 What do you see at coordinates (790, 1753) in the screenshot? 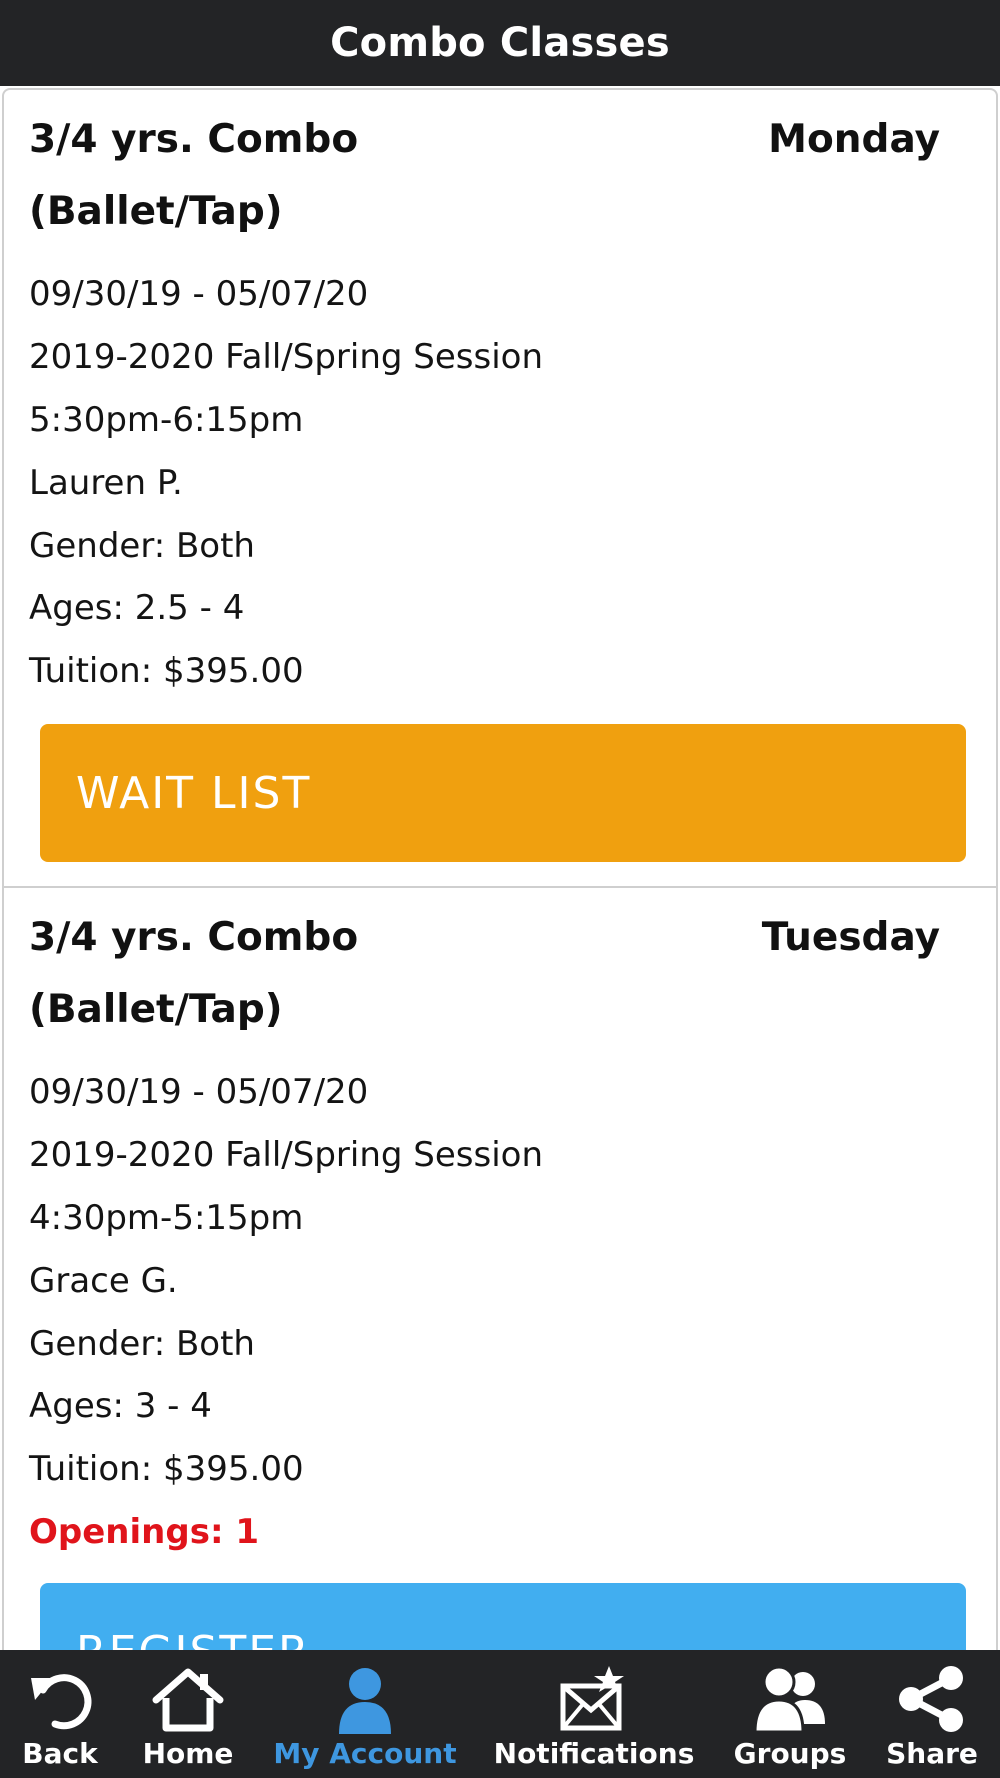
I see `tab-label: Groups` at bounding box center [790, 1753].